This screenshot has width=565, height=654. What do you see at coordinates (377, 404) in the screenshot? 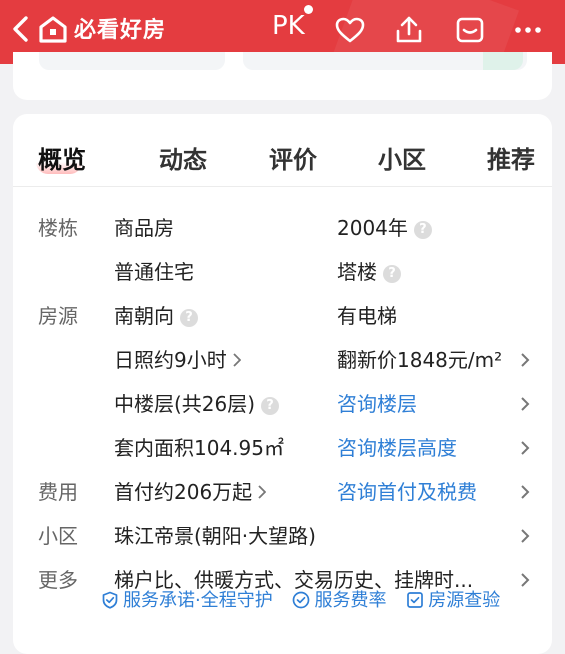
I see `consult-floor-link: 咨询楼层` at bounding box center [377, 404].